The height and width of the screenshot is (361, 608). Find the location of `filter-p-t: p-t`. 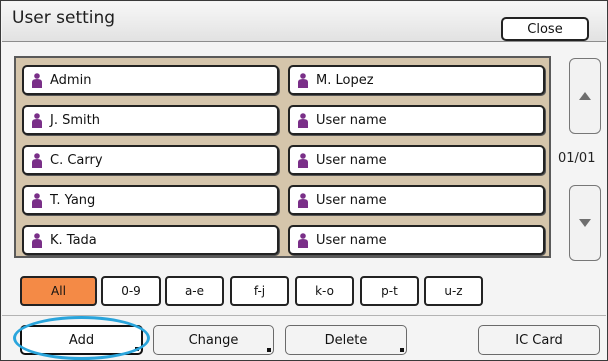

filter-p-t: p-t is located at coordinates (389, 291).